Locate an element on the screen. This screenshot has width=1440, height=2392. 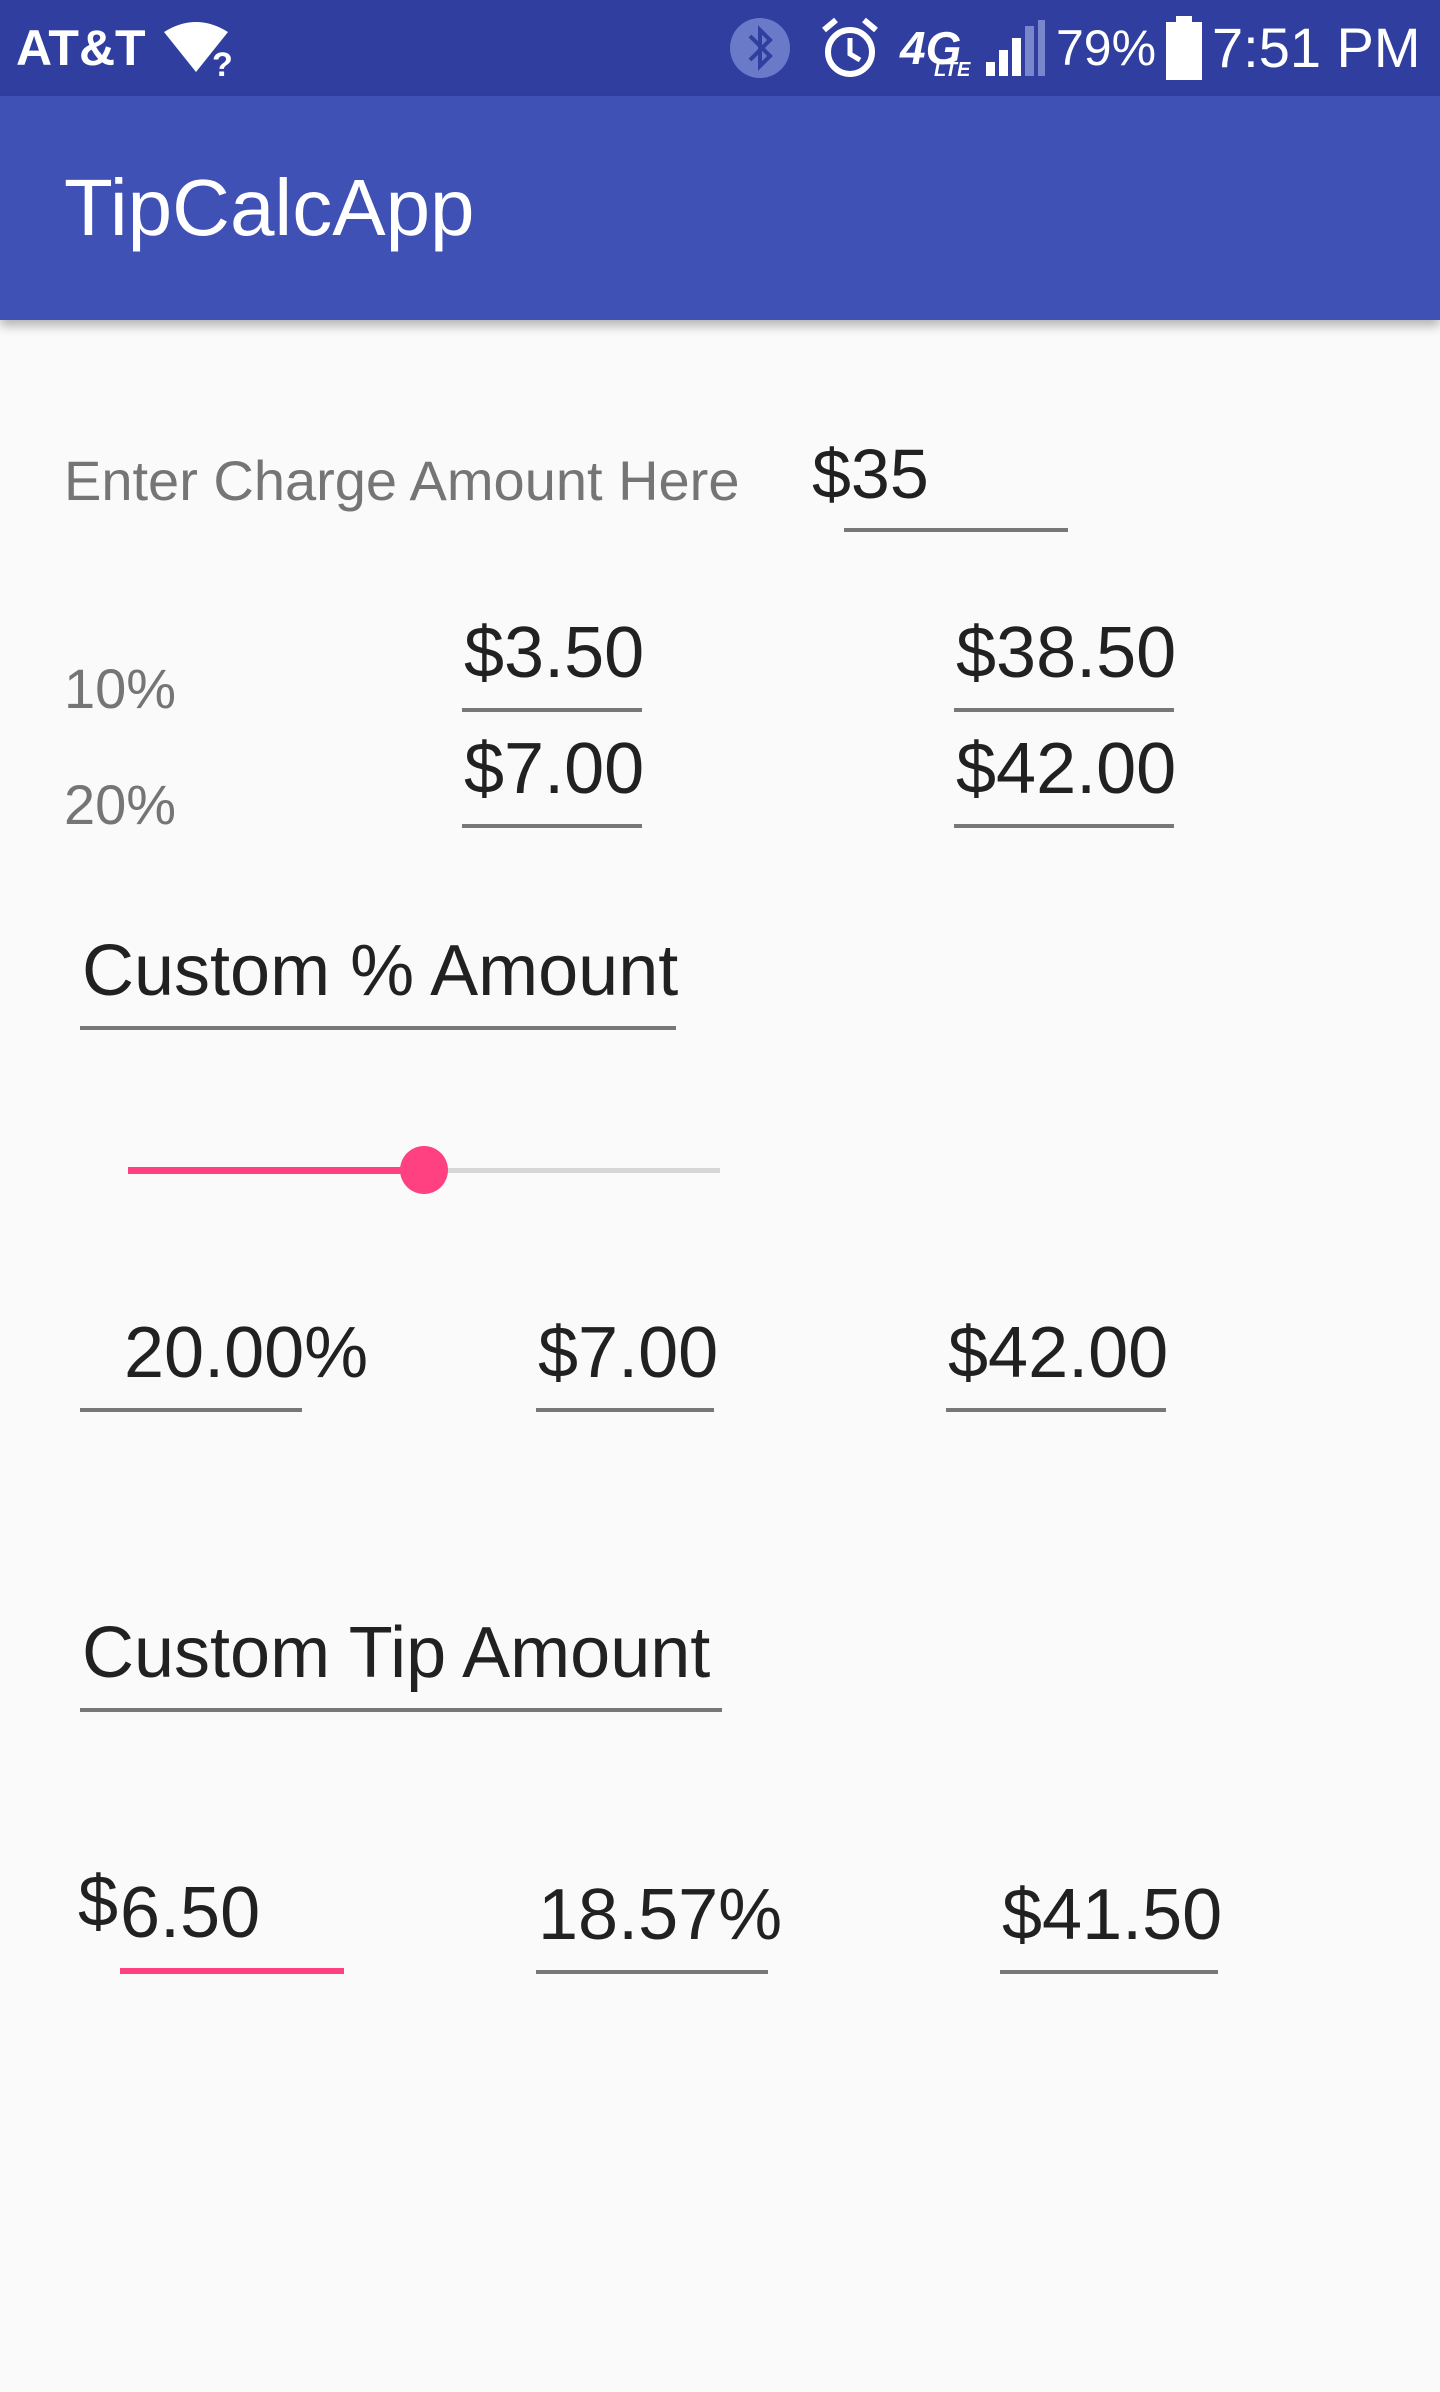
total-10-value: $38.50 is located at coordinates (1066, 653).